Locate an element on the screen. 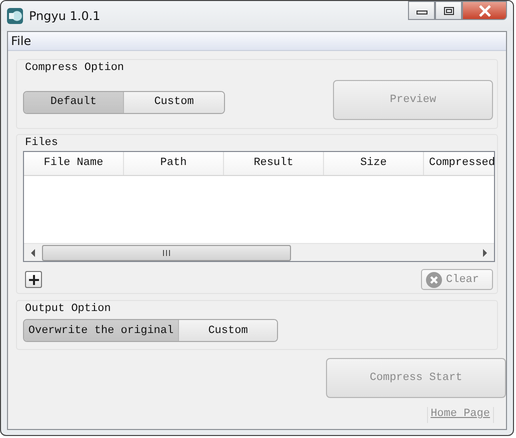 This screenshot has width=516, height=438. option-toggle: Default is located at coordinates (74, 102).